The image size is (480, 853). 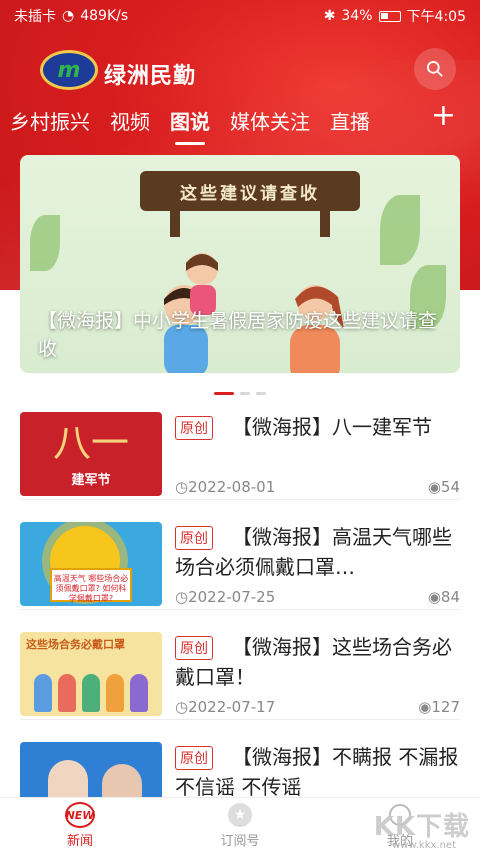 I want to click on news-thumbnail: 这些场合务必戴口罩, so click(x=91, y=674).